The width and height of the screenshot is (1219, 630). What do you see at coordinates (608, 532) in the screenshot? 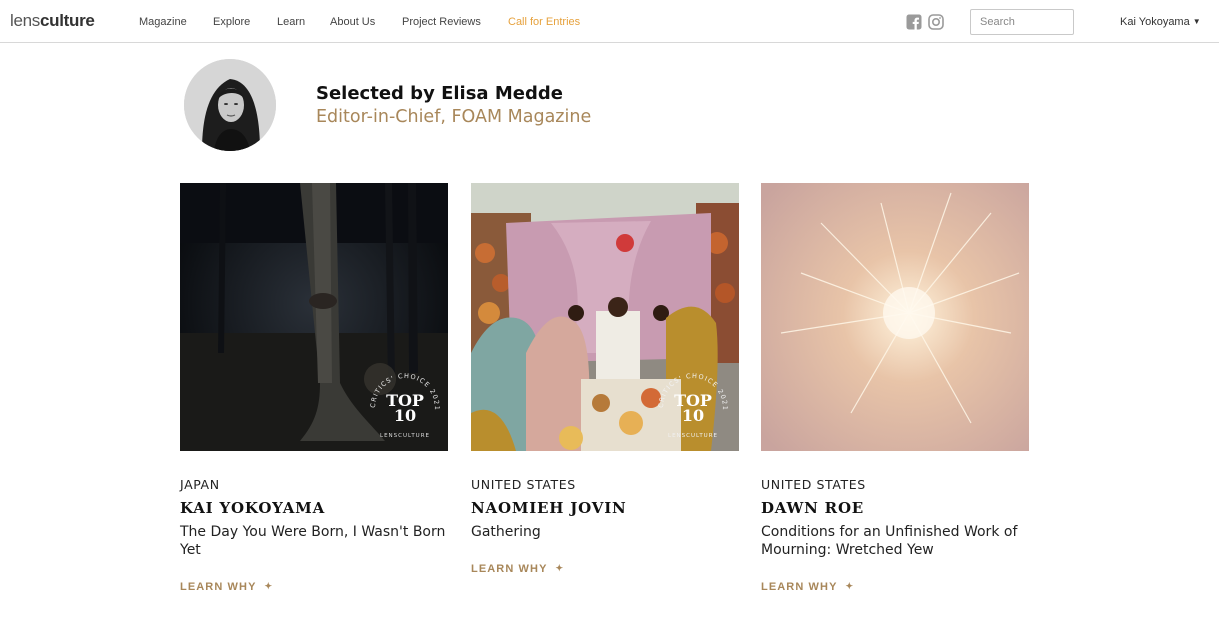
I see `entry-title: Gathering` at bounding box center [608, 532].